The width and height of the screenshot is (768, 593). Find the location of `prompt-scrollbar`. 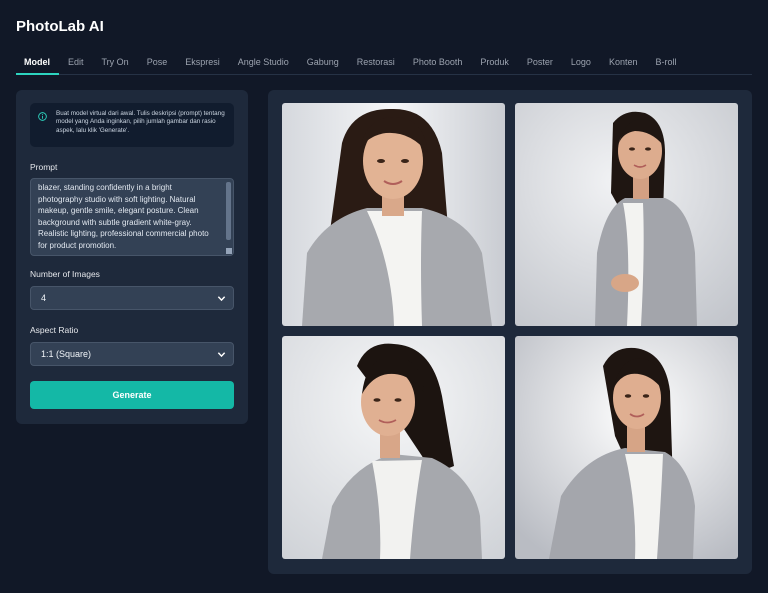

prompt-scrollbar is located at coordinates (228, 211).